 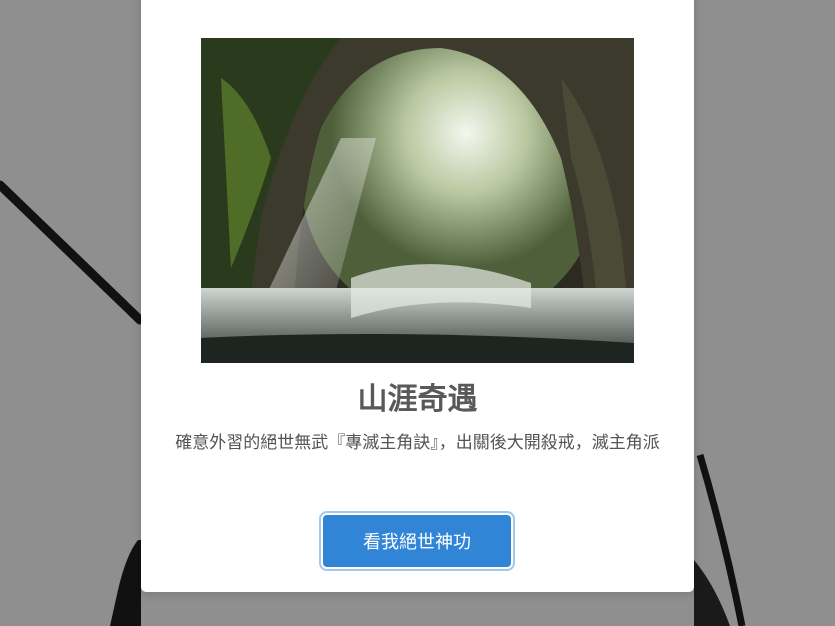 What do you see at coordinates (417, 399) in the screenshot?
I see `modal-title: 山涯奇遇` at bounding box center [417, 399].